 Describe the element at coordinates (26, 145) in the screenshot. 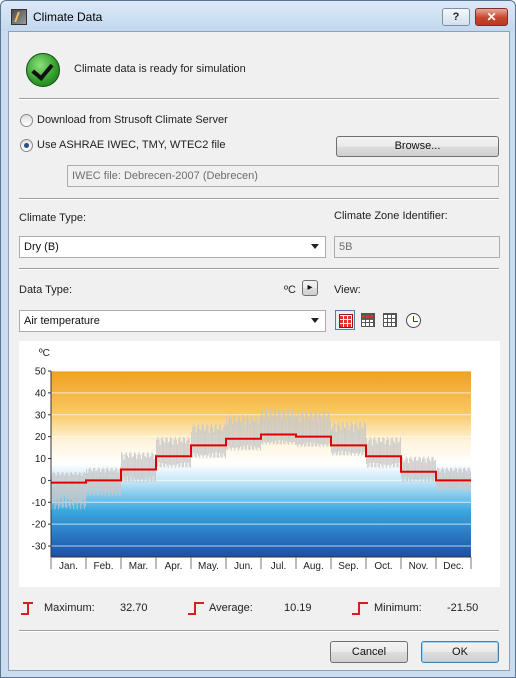

I see `radio-file` at that location.